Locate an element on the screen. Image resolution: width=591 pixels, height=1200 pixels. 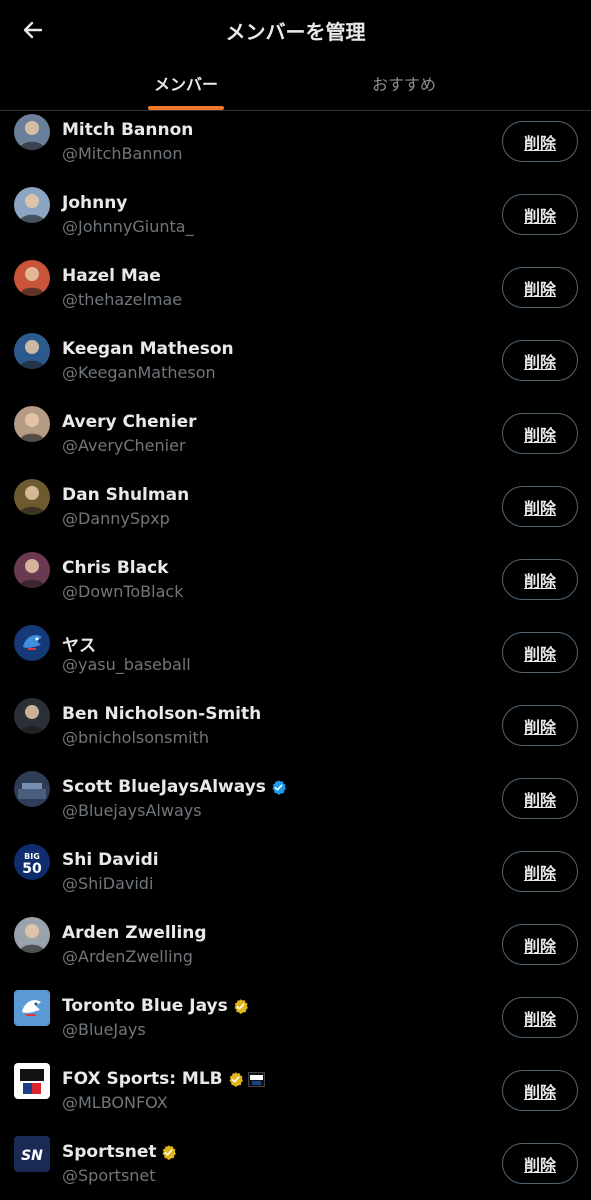
member-name: Avery Chenier is located at coordinates (129, 422).